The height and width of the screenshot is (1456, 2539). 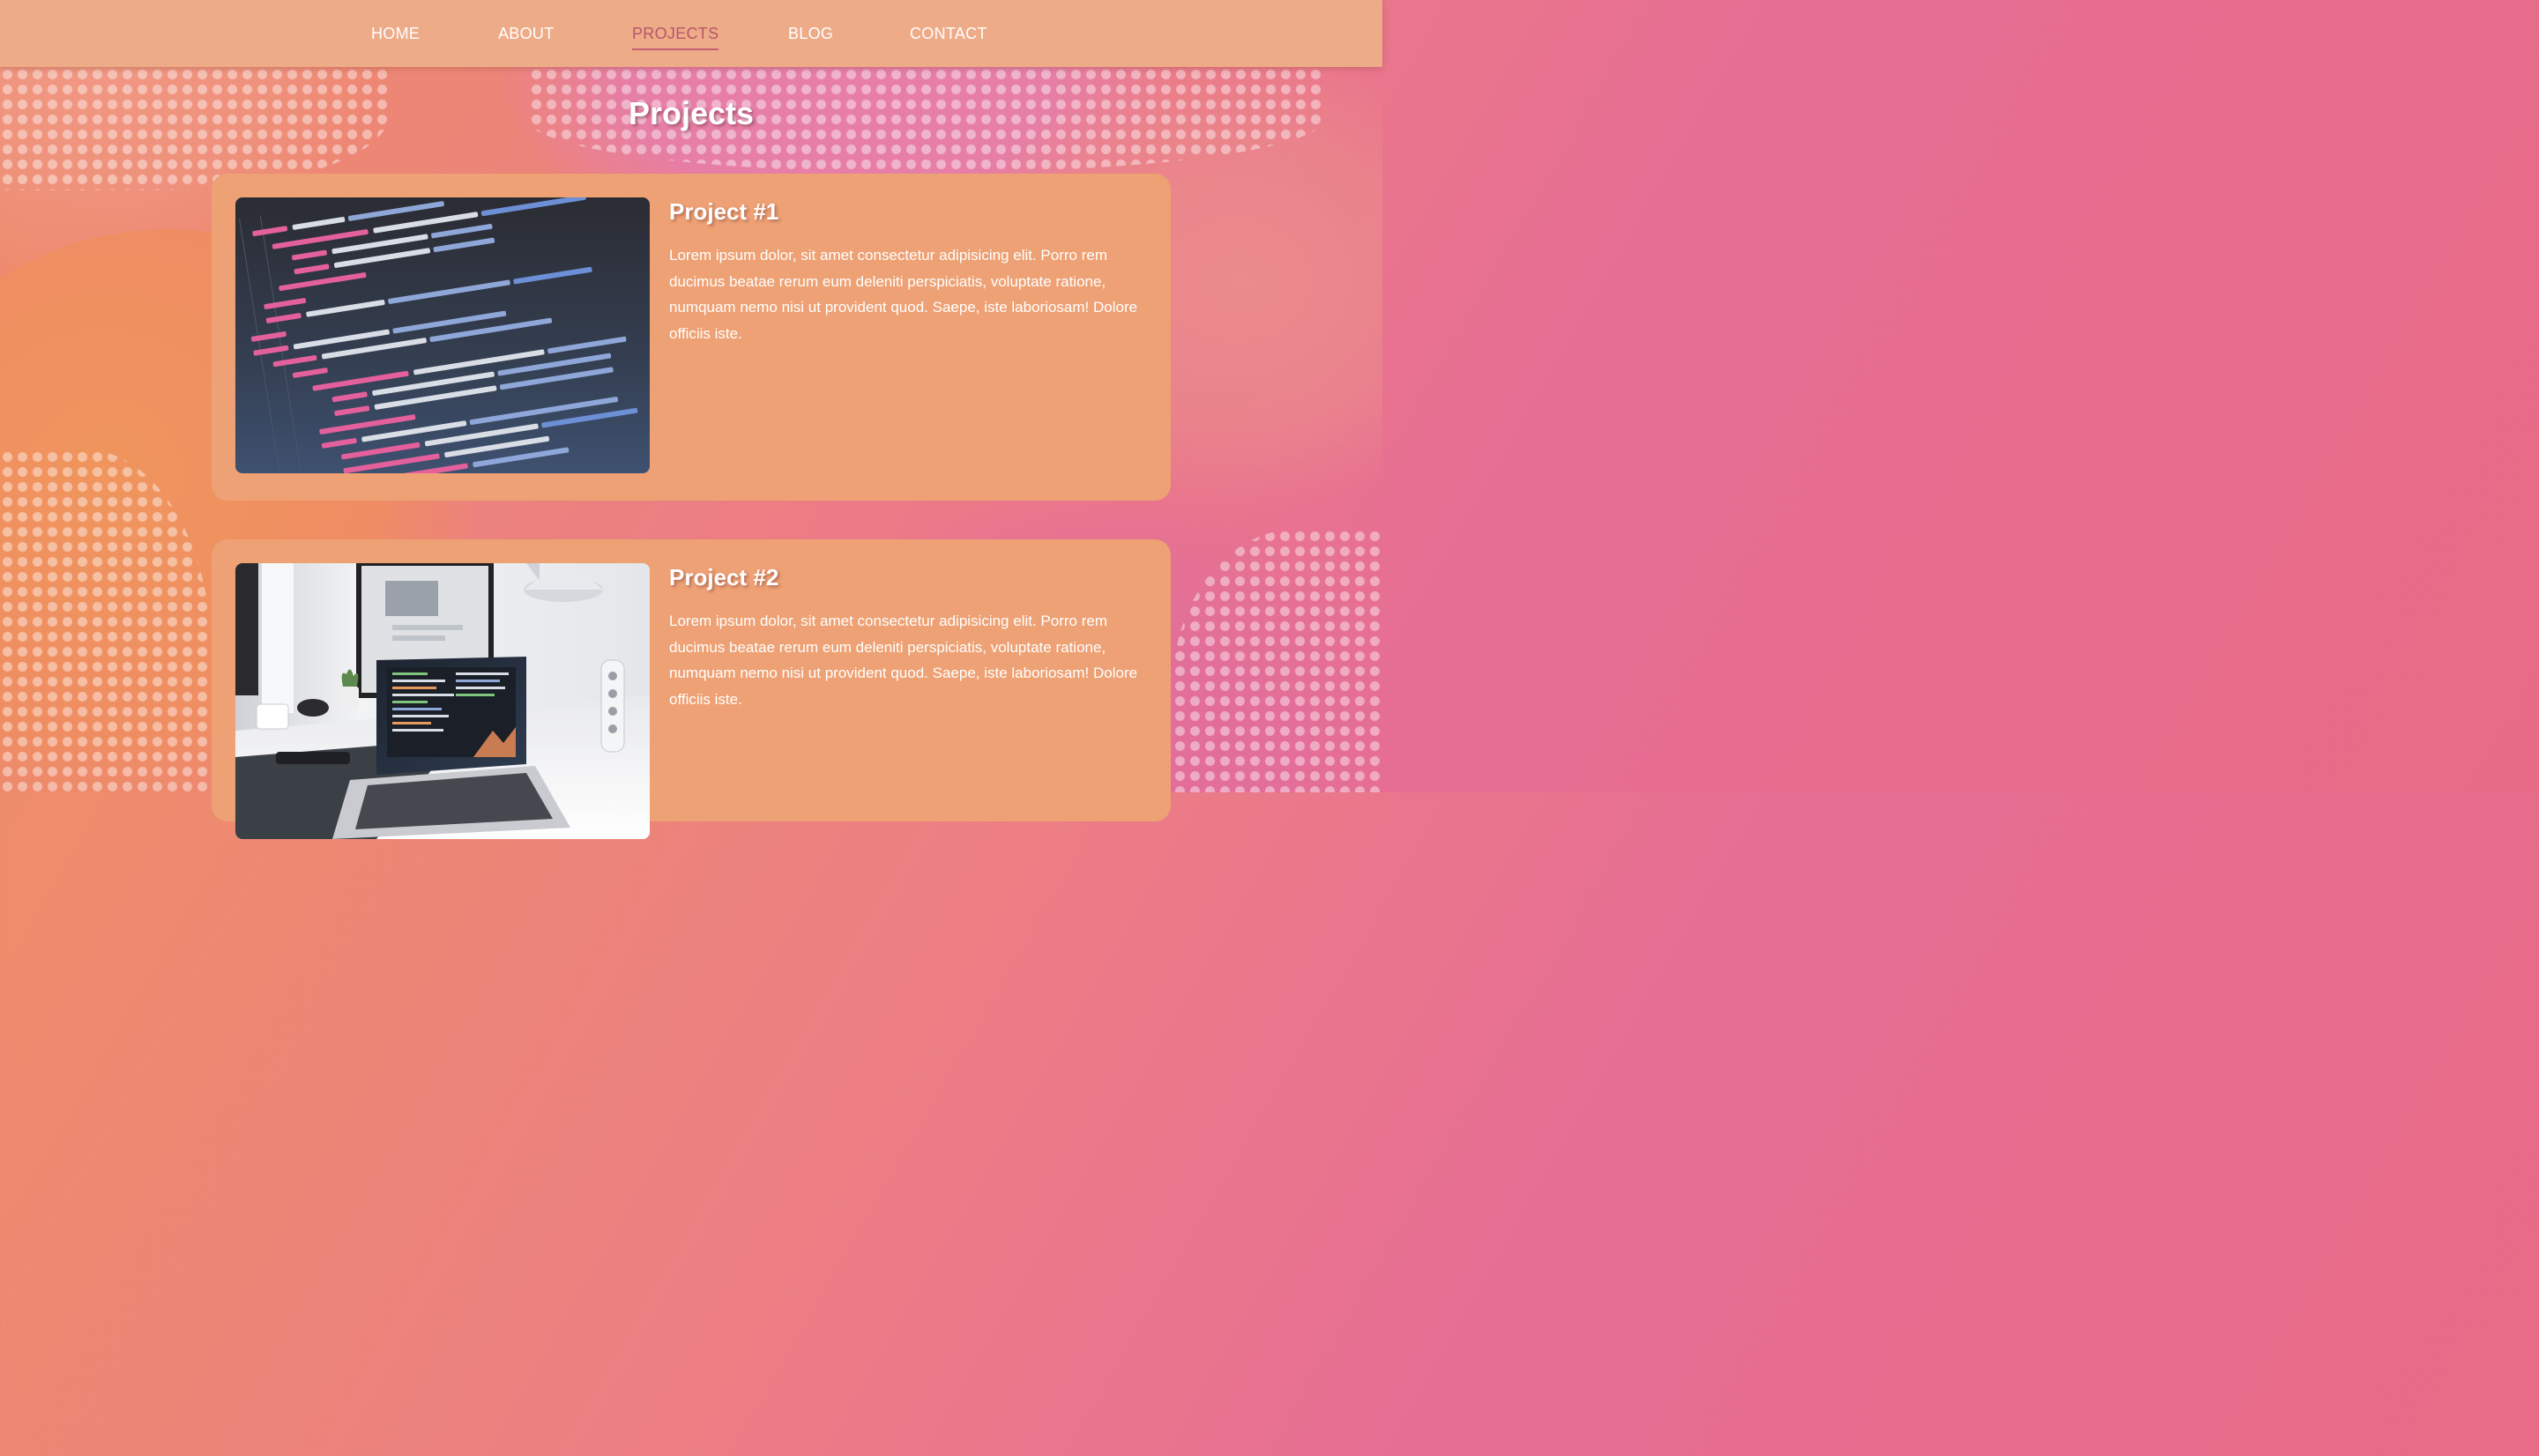 I want to click on laptop-desk-illustration, so click(x=442, y=701).